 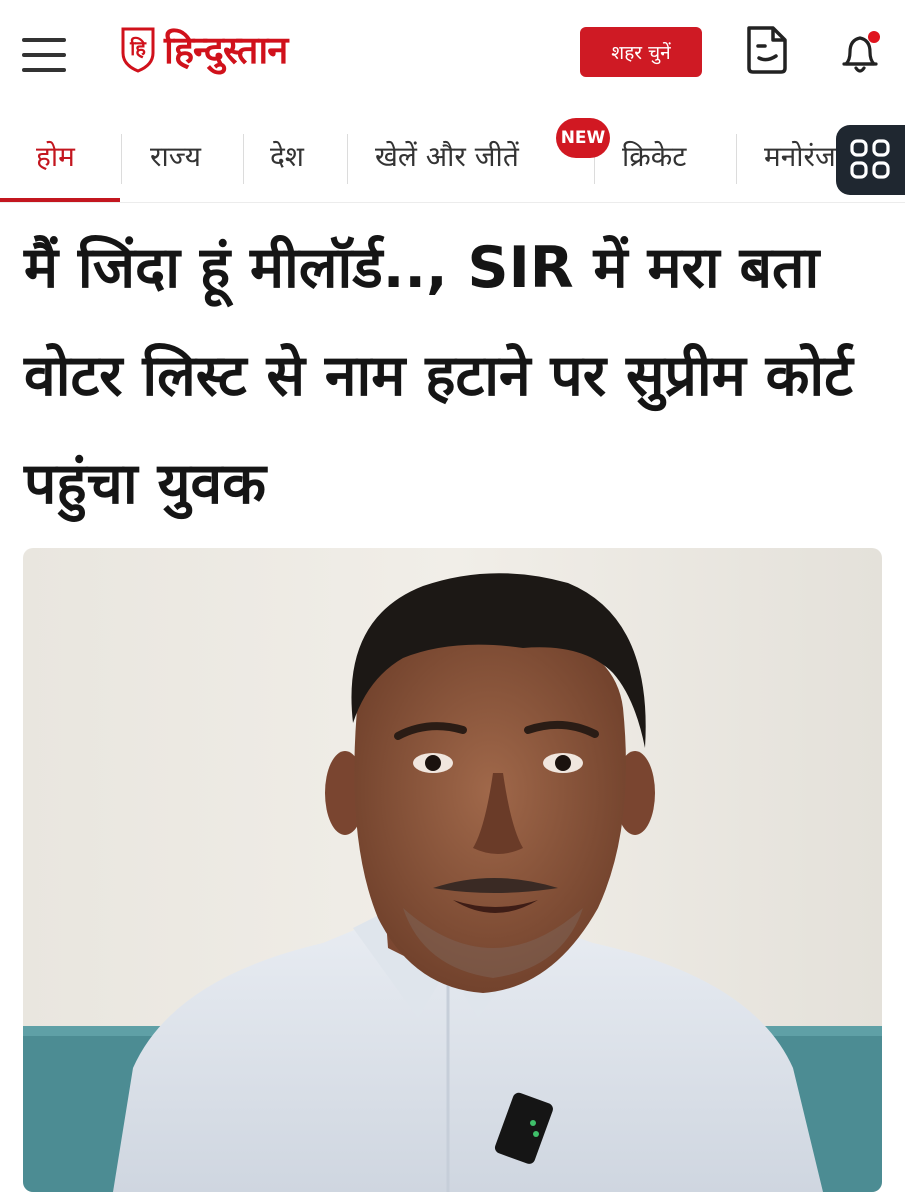 What do you see at coordinates (870, 160) in the screenshot?
I see `apps-grid-icon` at bounding box center [870, 160].